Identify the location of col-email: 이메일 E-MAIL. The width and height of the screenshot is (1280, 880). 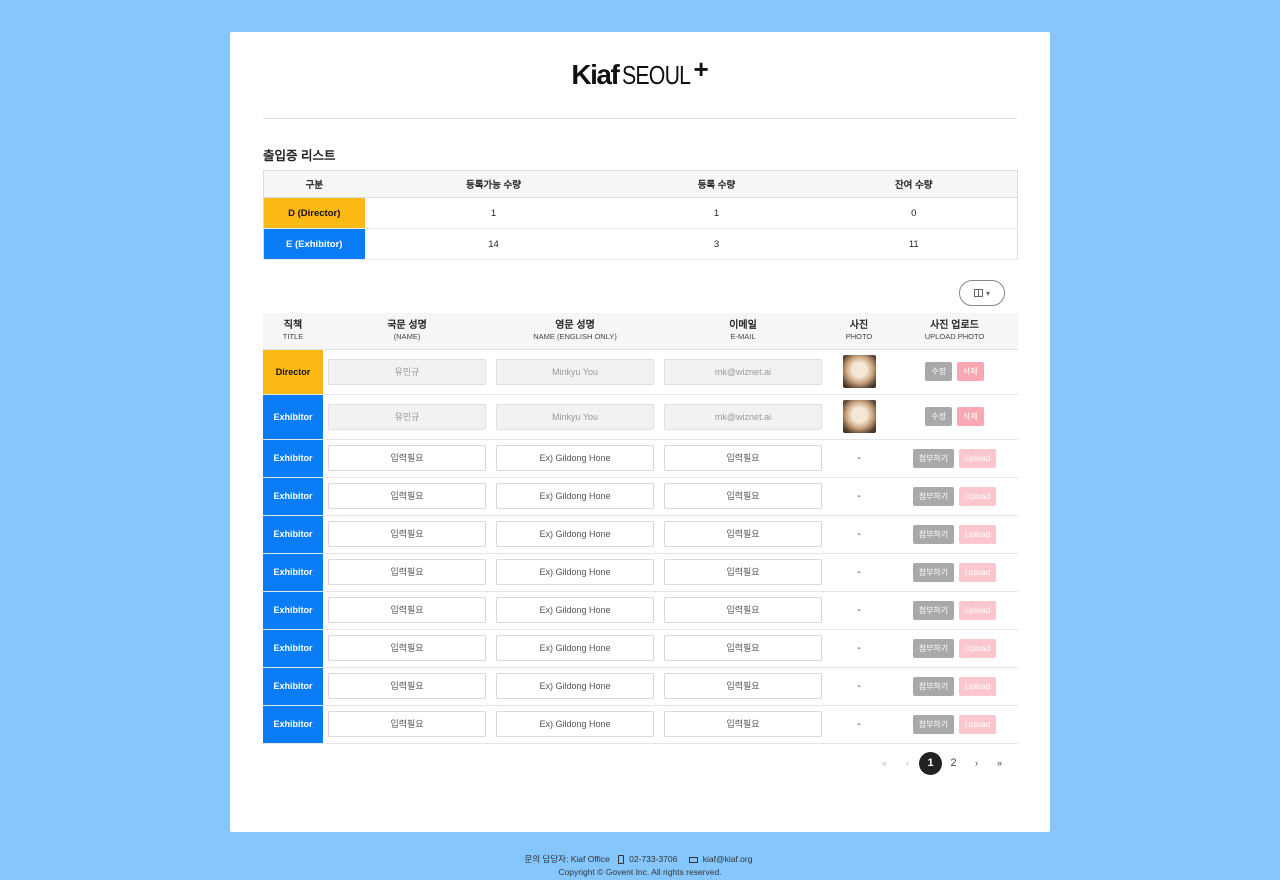
(743, 331).